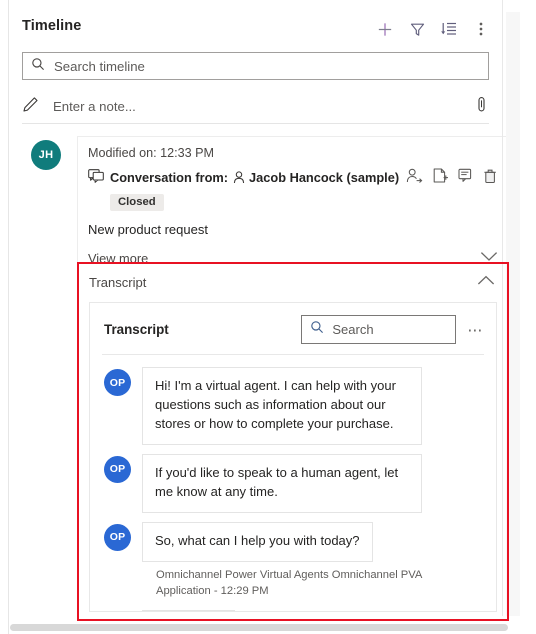 This screenshot has width=536, height=634. Describe the element at coordinates (481, 107) in the screenshot. I see `paperclip-icon` at that location.